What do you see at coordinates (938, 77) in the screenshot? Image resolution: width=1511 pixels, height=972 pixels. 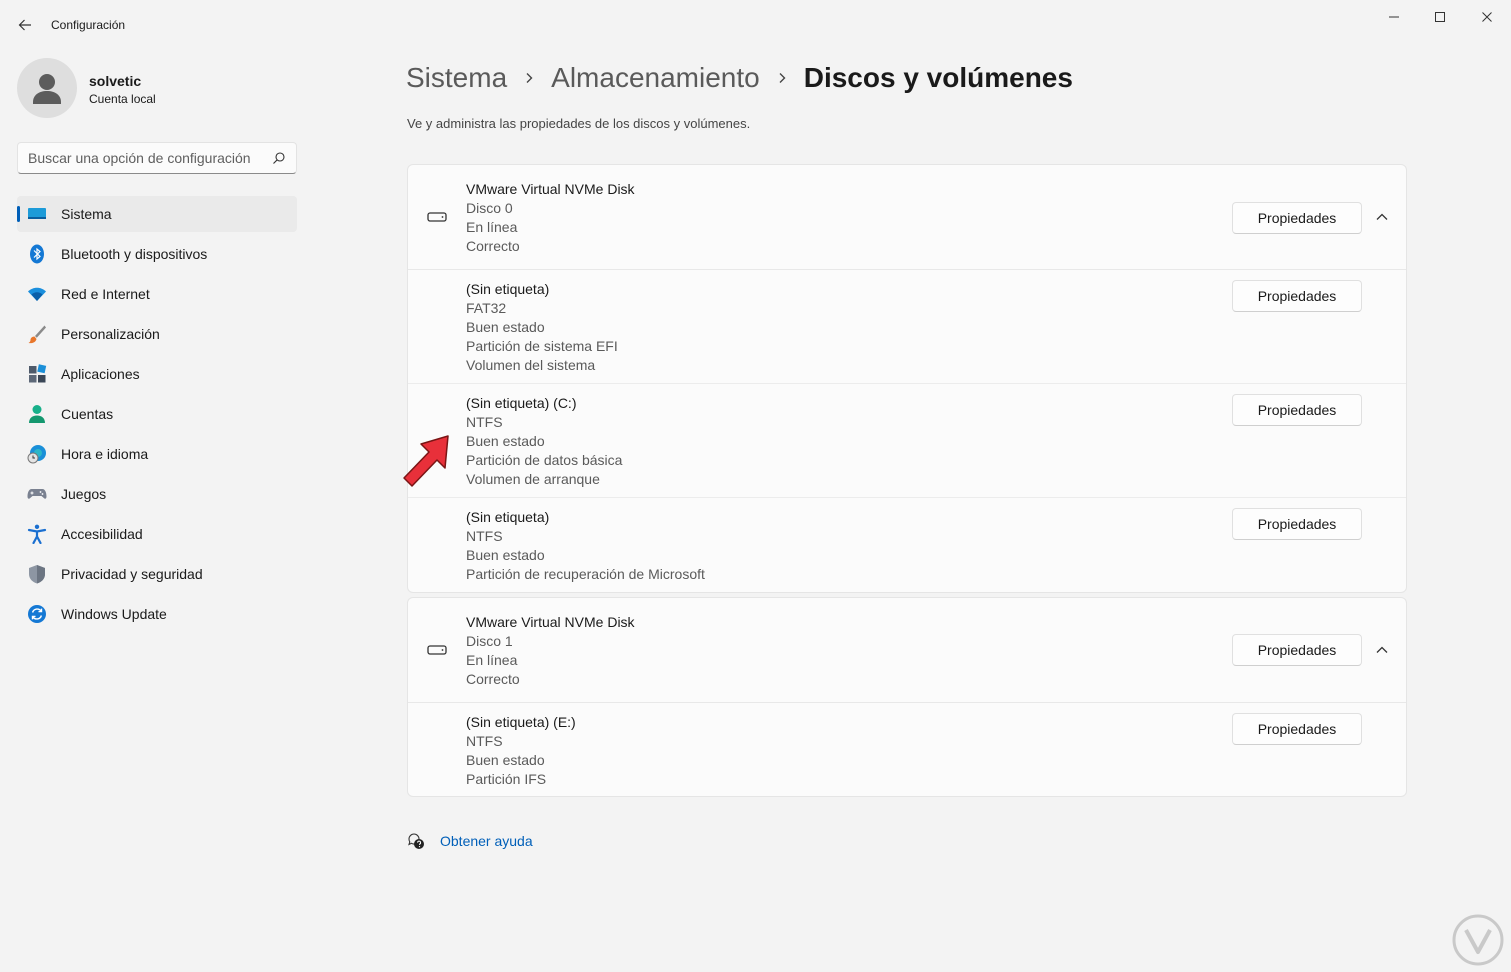 I see `page-title: Discos y volúmenes` at bounding box center [938, 77].